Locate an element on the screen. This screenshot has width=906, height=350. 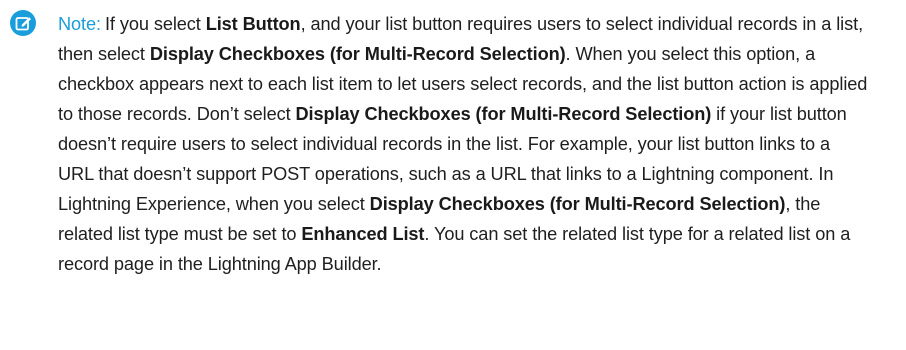
note-label: Note: is located at coordinates (79, 24).